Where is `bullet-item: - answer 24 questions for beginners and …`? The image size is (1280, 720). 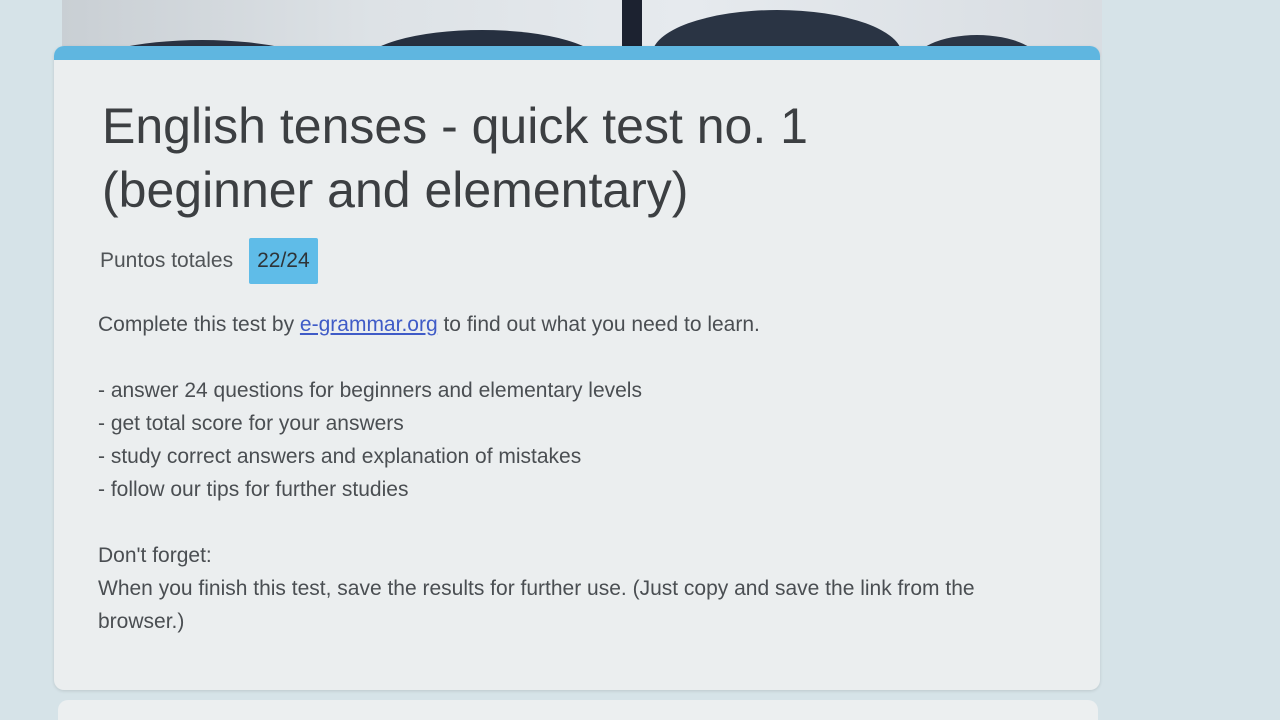 bullet-item: - answer 24 questions for beginners and … is located at coordinates (370, 390).